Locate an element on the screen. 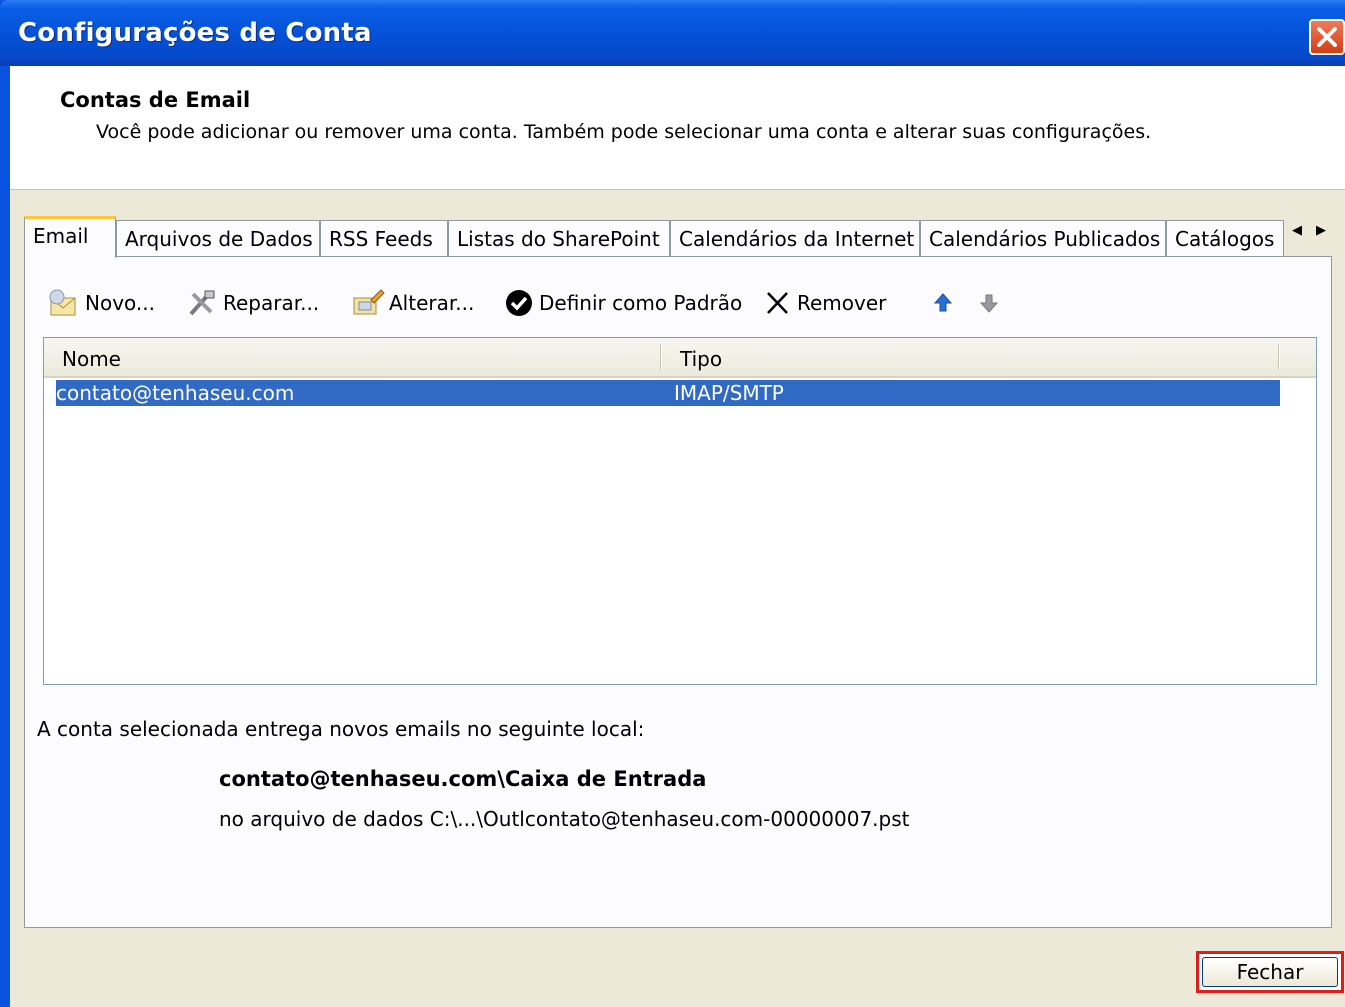 This screenshot has height=1007, width=1345. tab-published-calendars: Calendários Publicados is located at coordinates (1043, 238).